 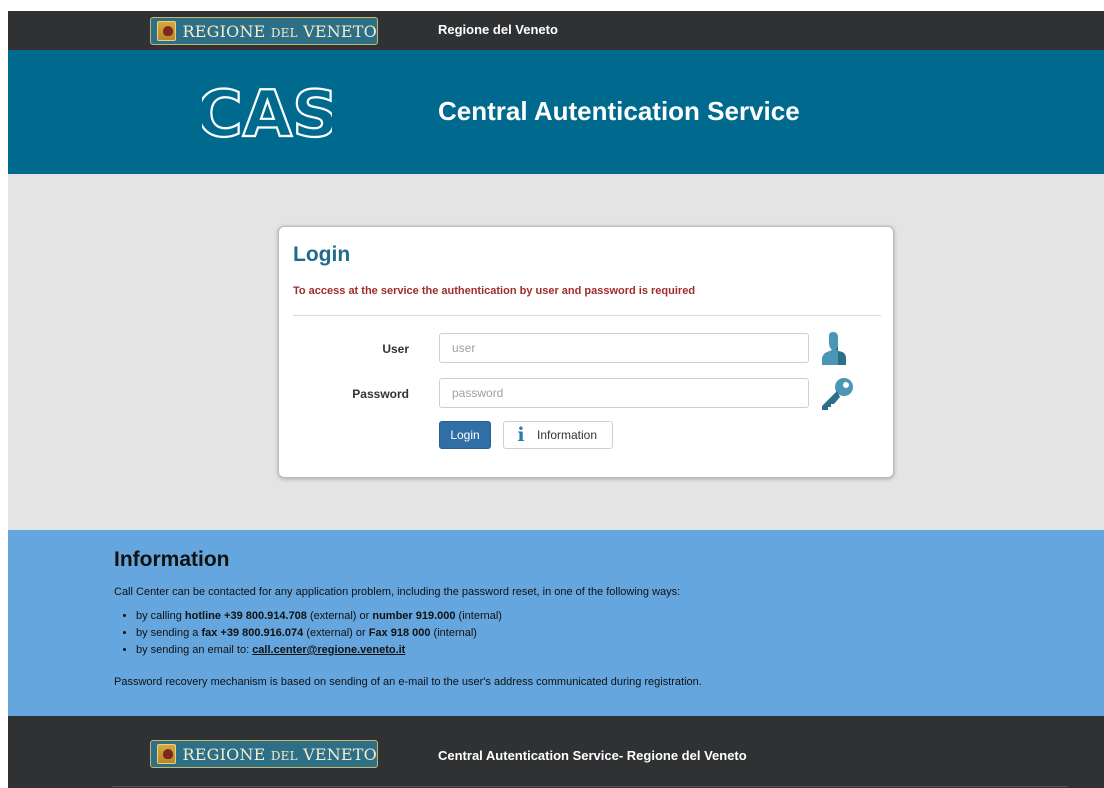 I want to click on footer-divider, so click(x=590, y=786).